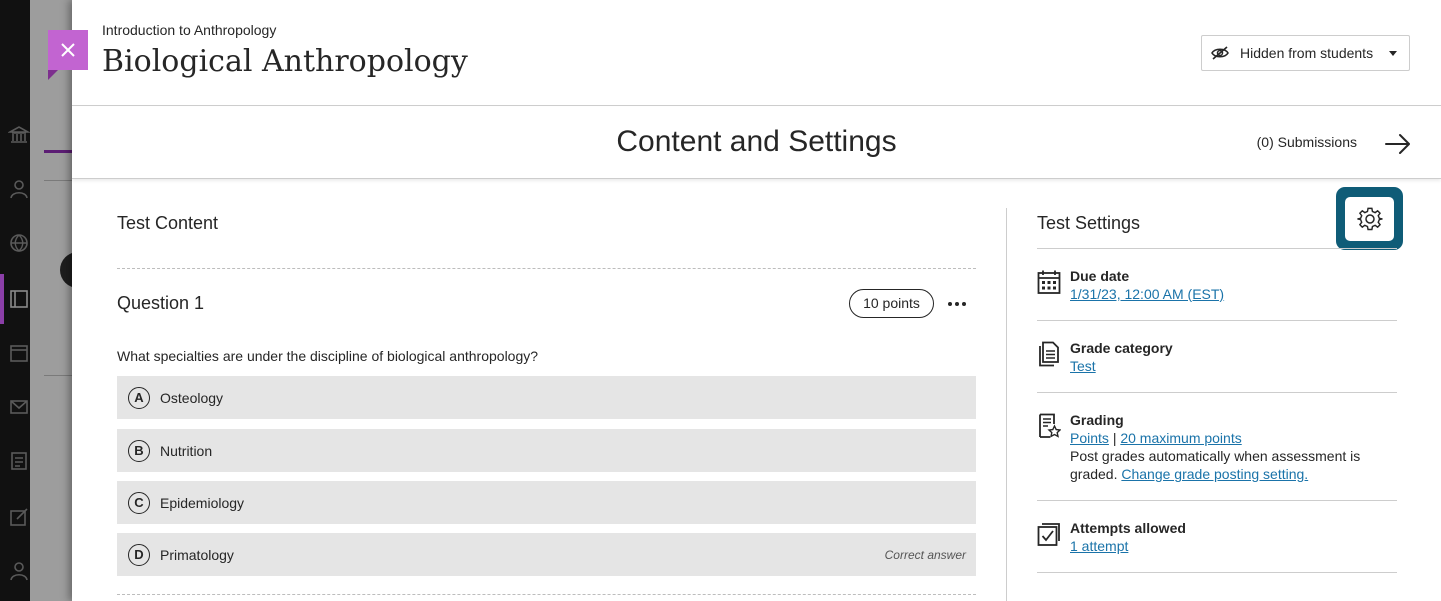 The width and height of the screenshot is (1441, 601). I want to click on background-tab-underline, so click(58, 151).